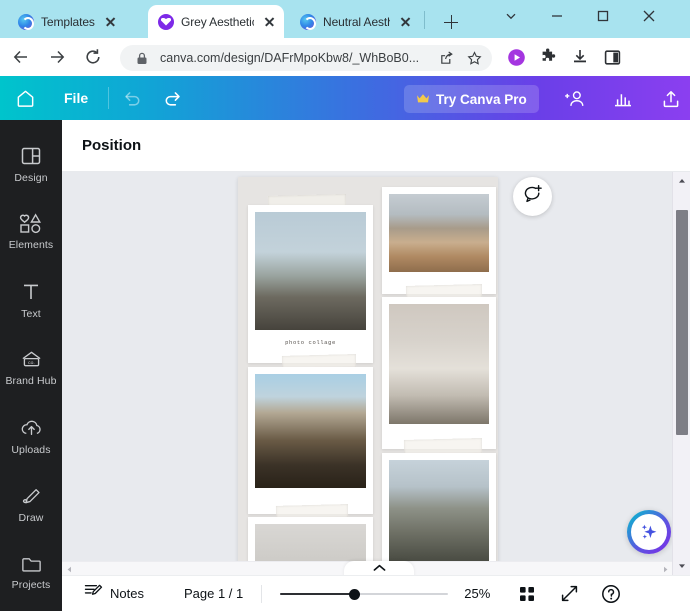 This screenshot has width=690, height=611. I want to click on sidebar-item-elements: Elements, so click(31, 232).